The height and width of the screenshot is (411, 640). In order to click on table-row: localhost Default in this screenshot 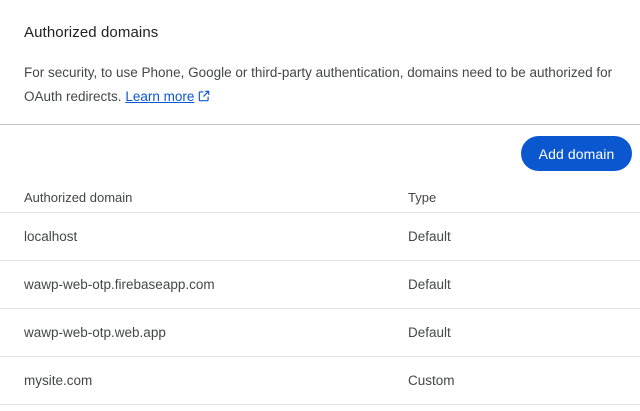, I will do `click(320, 237)`.